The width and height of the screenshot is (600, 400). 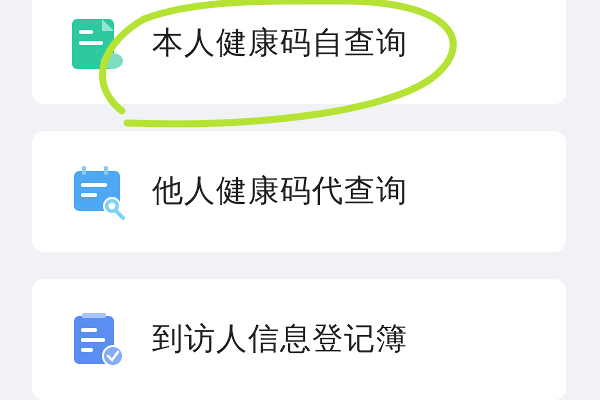 I want to click on menu-label: 到访人信息登记簿, so click(x=280, y=340).